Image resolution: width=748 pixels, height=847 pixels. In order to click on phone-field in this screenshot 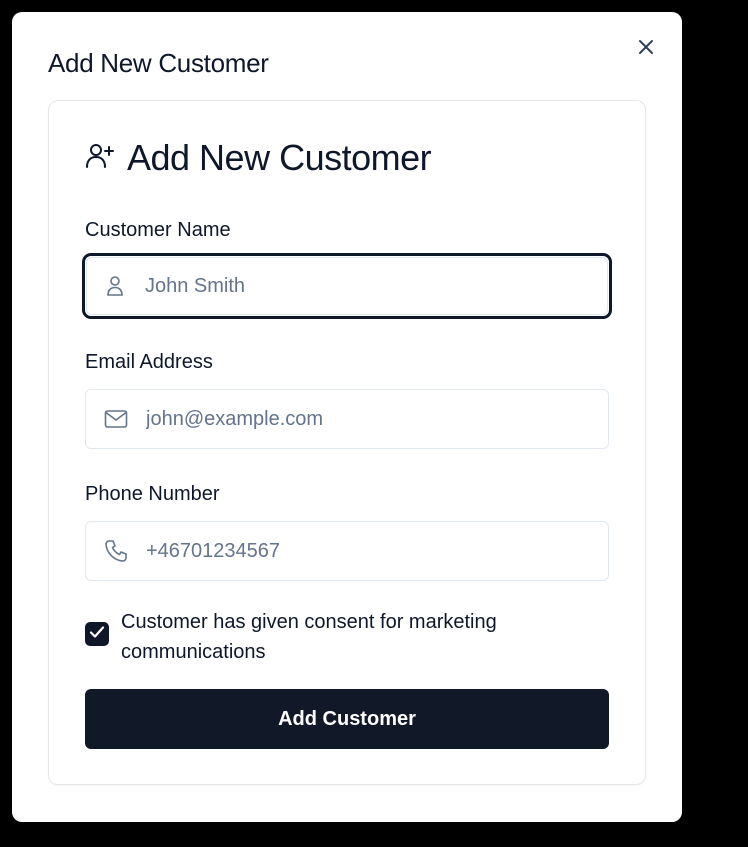, I will do `click(347, 551)`.